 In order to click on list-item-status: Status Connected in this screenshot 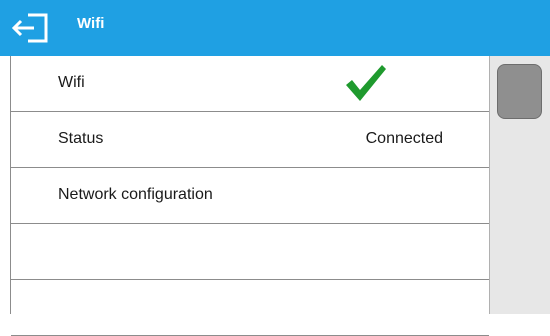, I will do `click(250, 140)`.